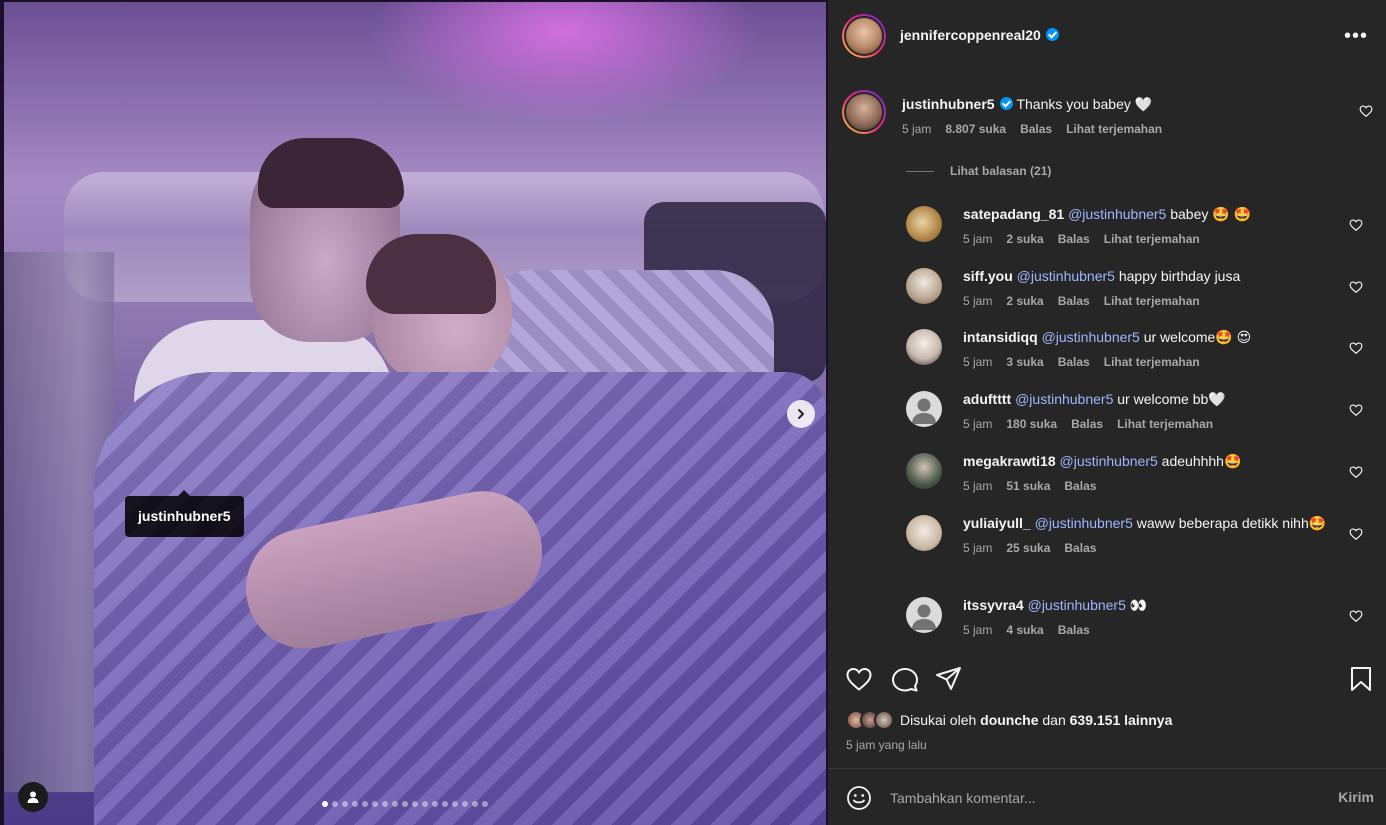  Describe the element at coordinates (886, 745) in the screenshot. I see `post-time: 5 jam yang lalu` at that location.